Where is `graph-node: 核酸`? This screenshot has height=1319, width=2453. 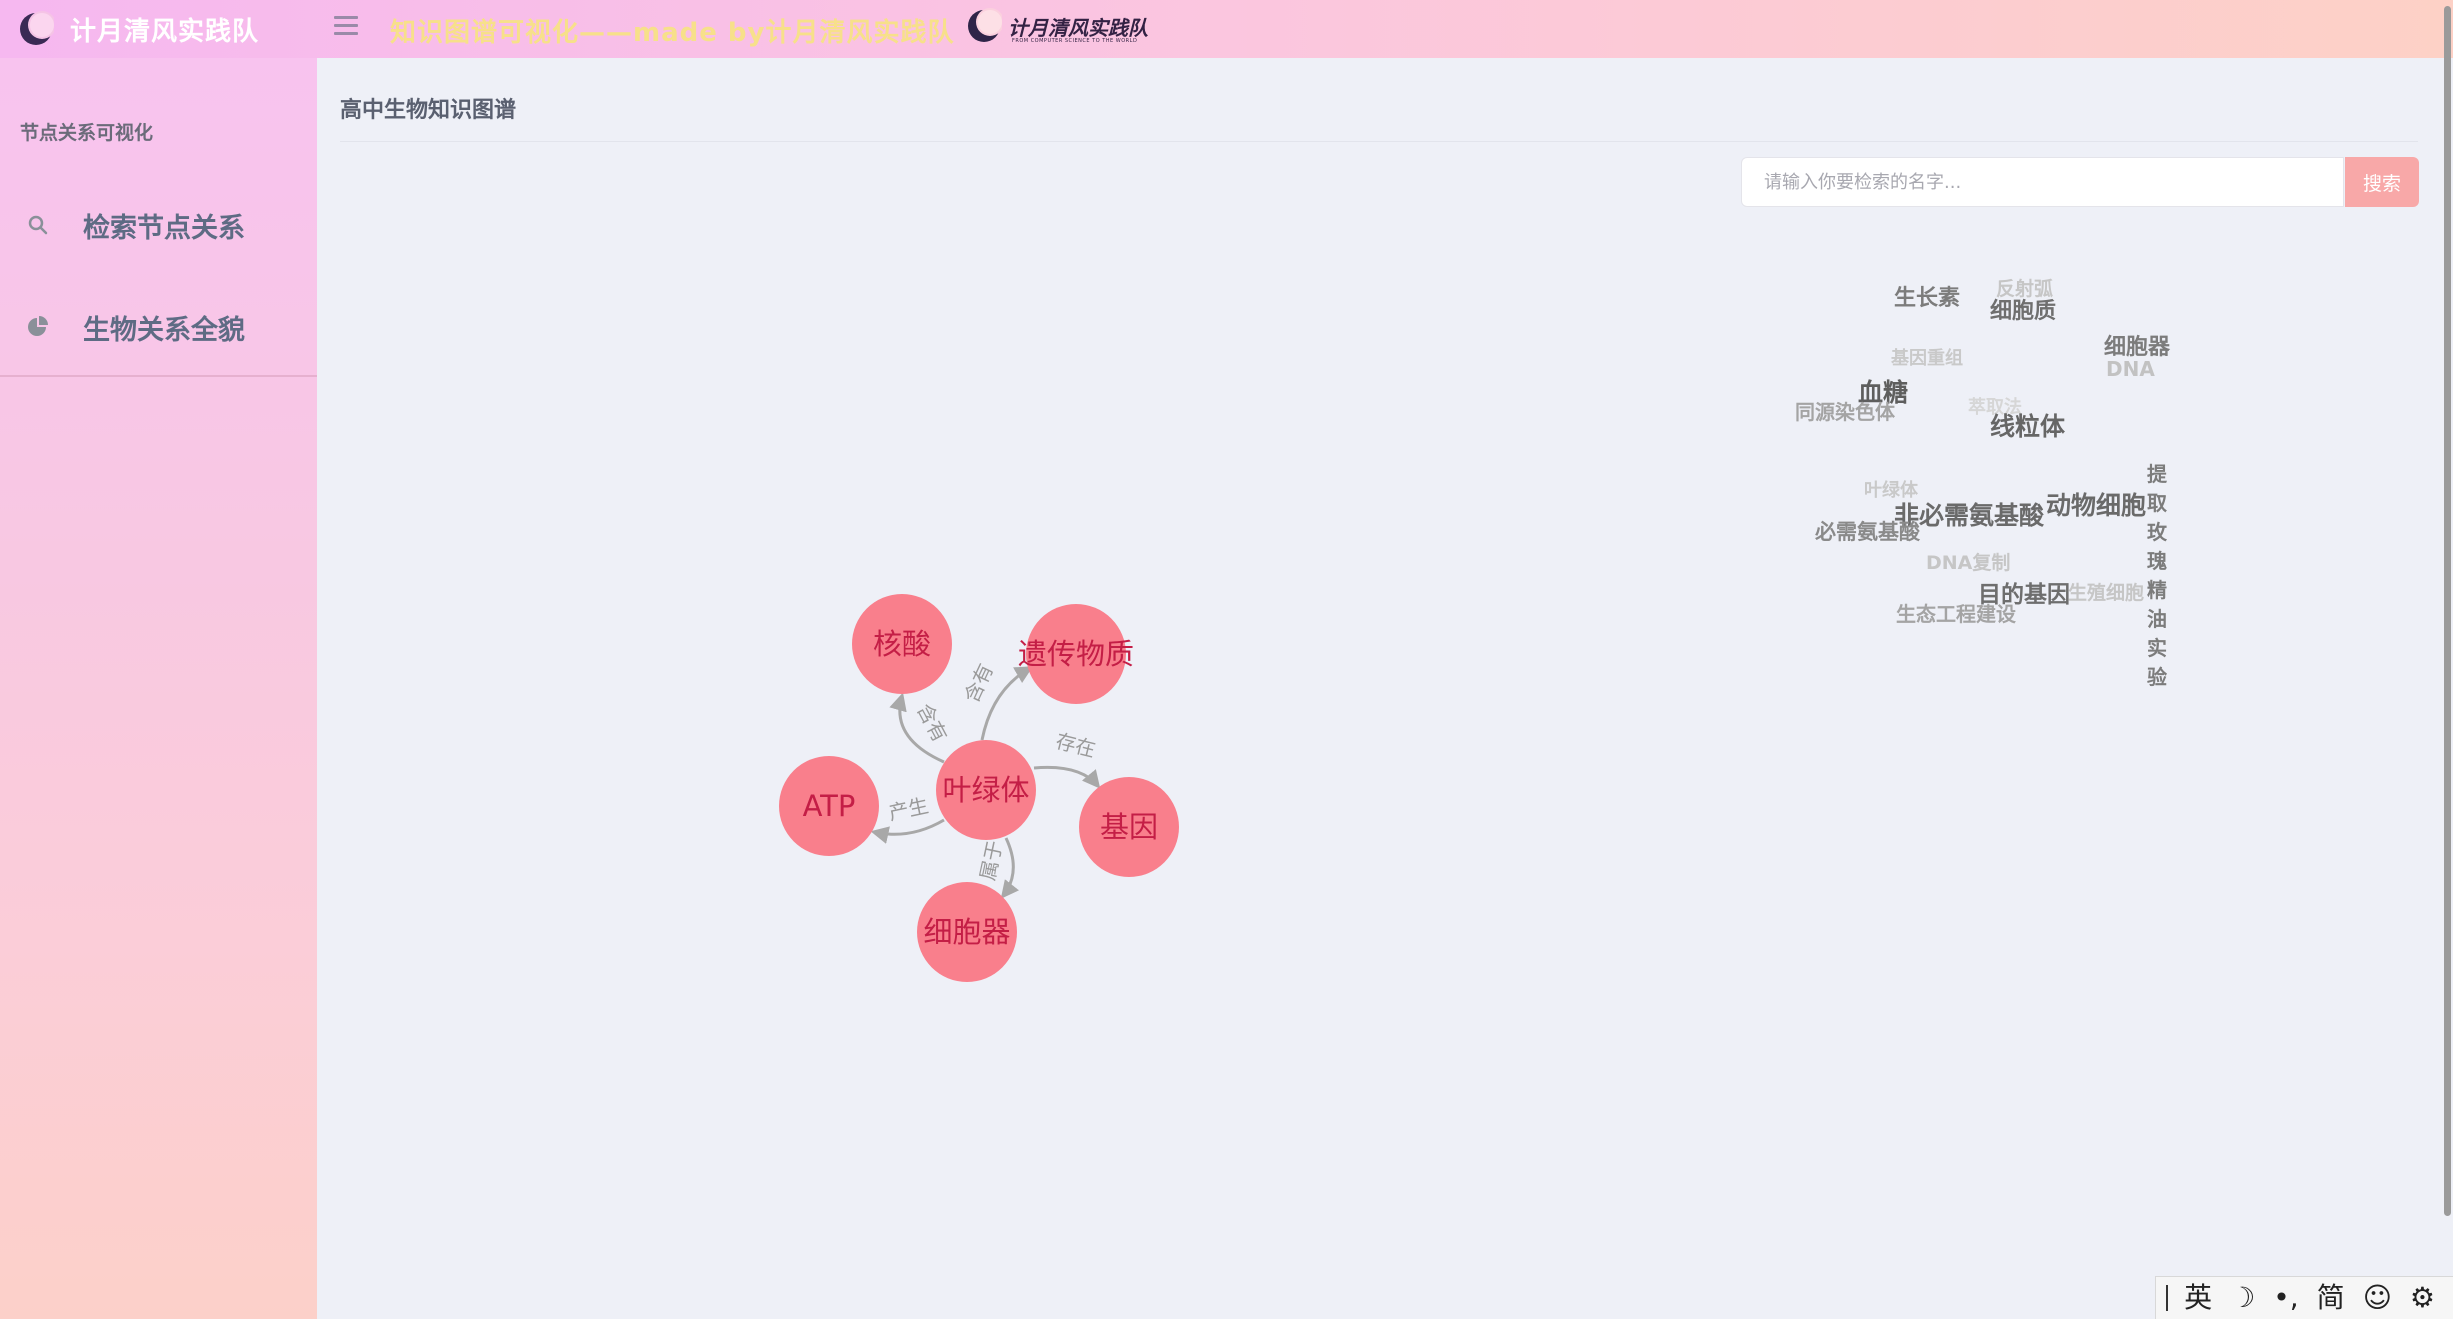
graph-node: 核酸 is located at coordinates (902, 644).